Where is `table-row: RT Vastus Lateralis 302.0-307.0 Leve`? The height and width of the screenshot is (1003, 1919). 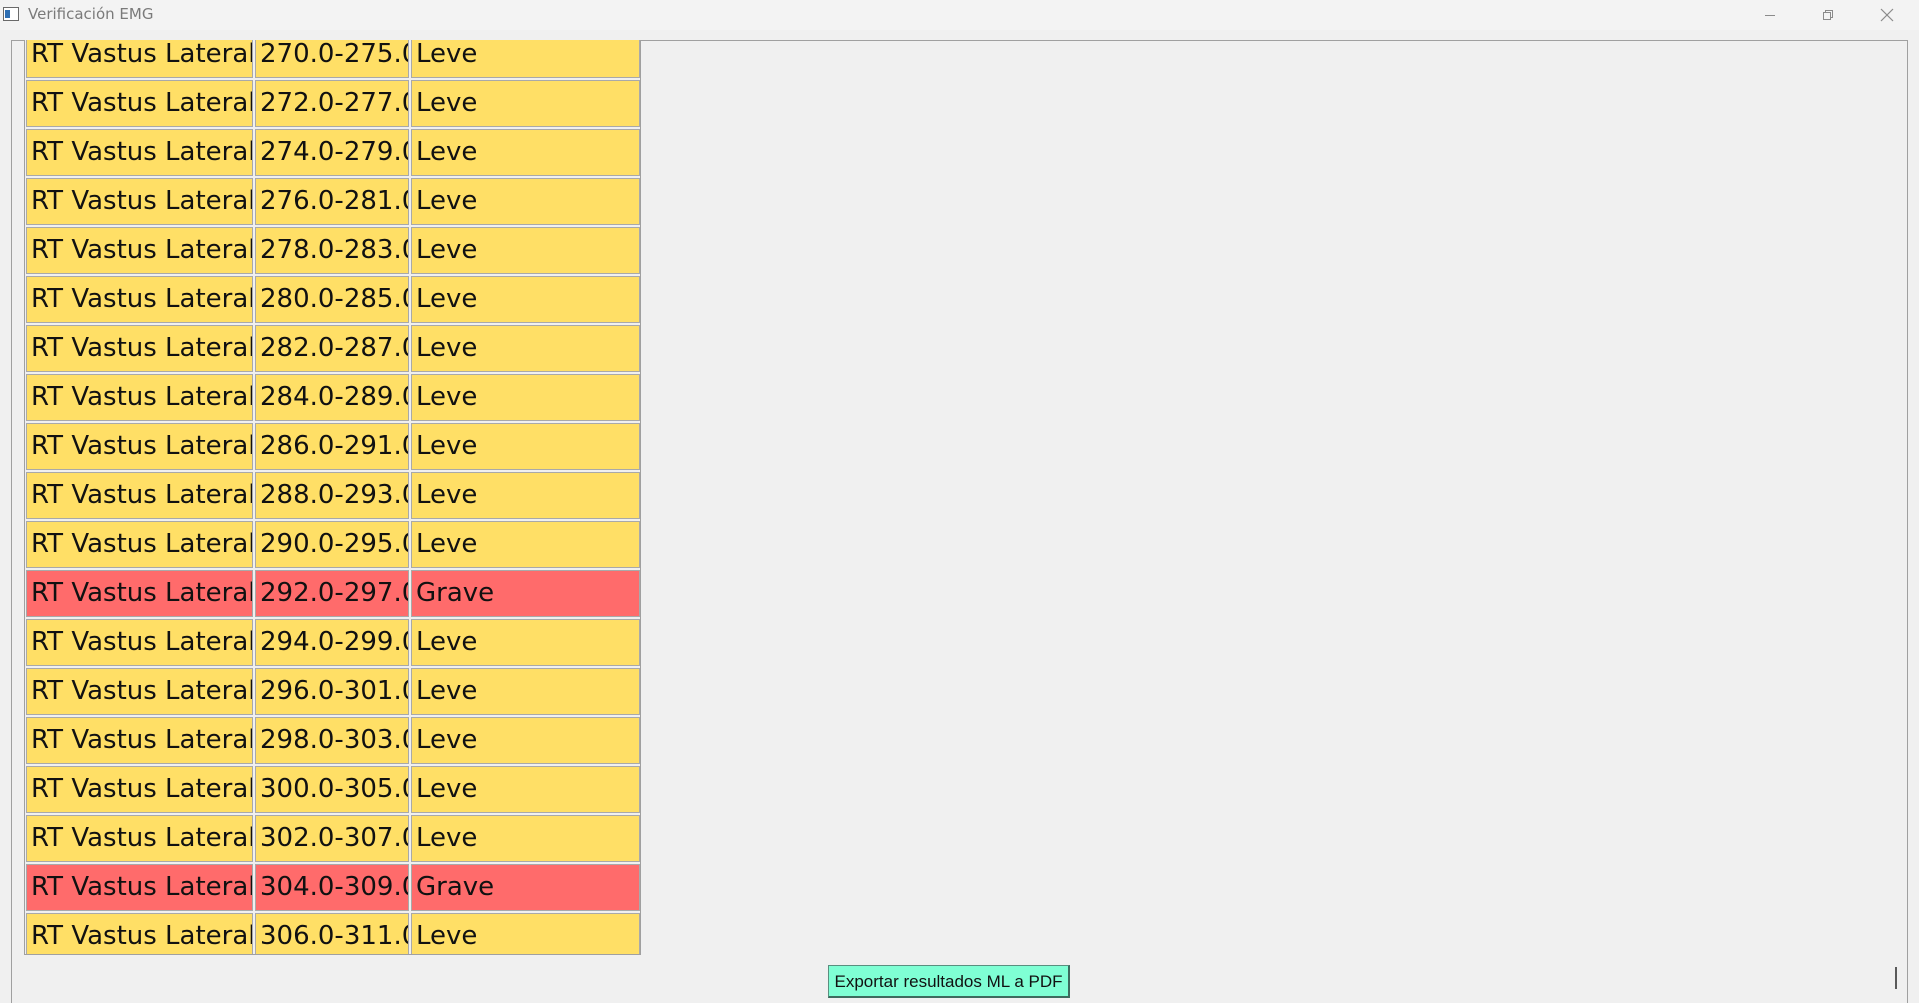
table-row: RT Vastus Lateralis 302.0-307.0 Leve is located at coordinates (333, 839).